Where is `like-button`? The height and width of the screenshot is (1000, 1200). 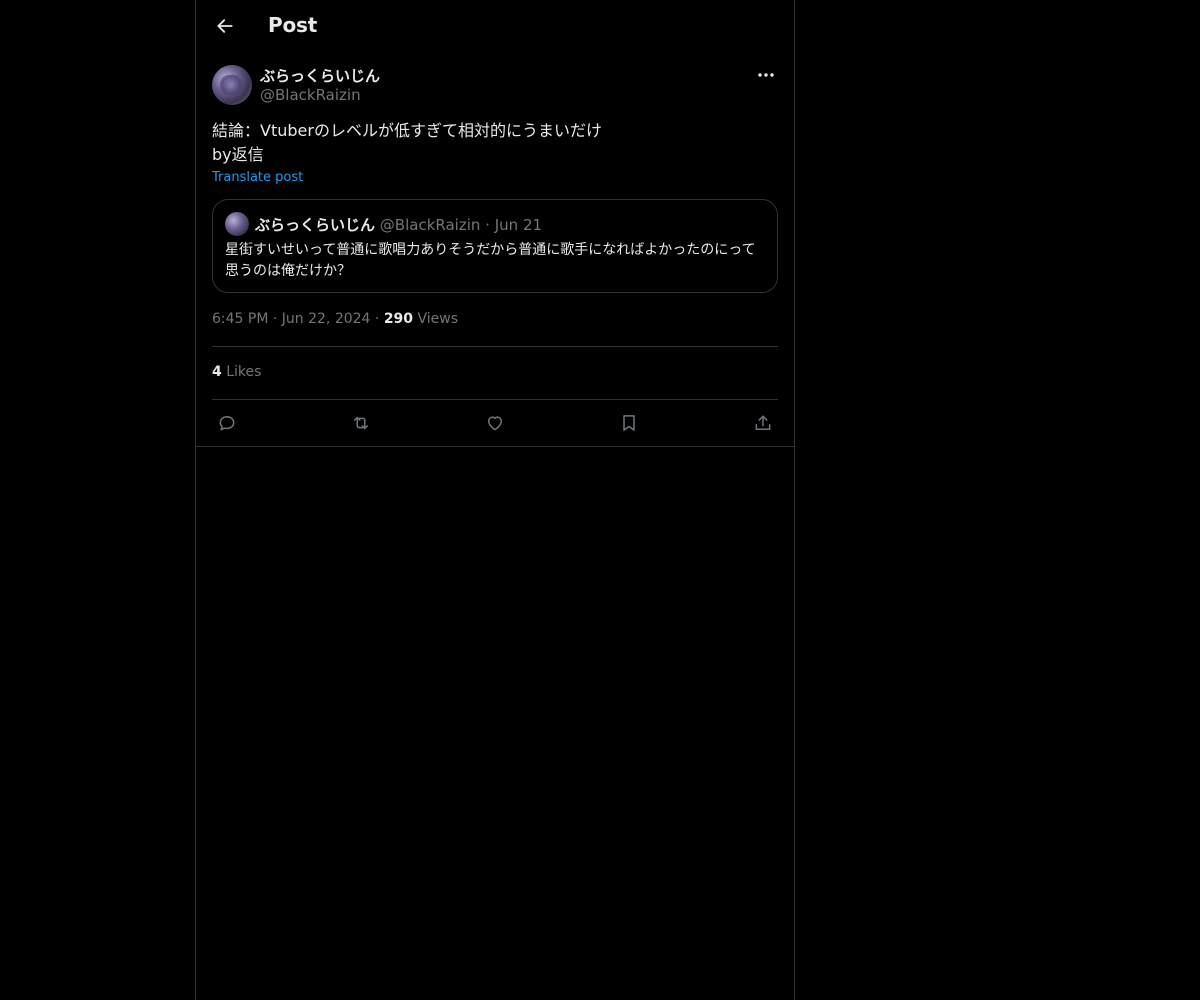 like-button is located at coordinates (495, 423).